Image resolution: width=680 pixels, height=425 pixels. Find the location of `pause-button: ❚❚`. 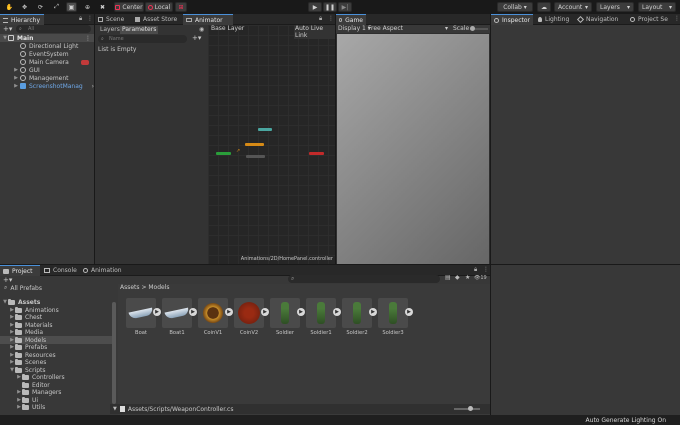

pause-button: ❚❚ is located at coordinates (330, 7).